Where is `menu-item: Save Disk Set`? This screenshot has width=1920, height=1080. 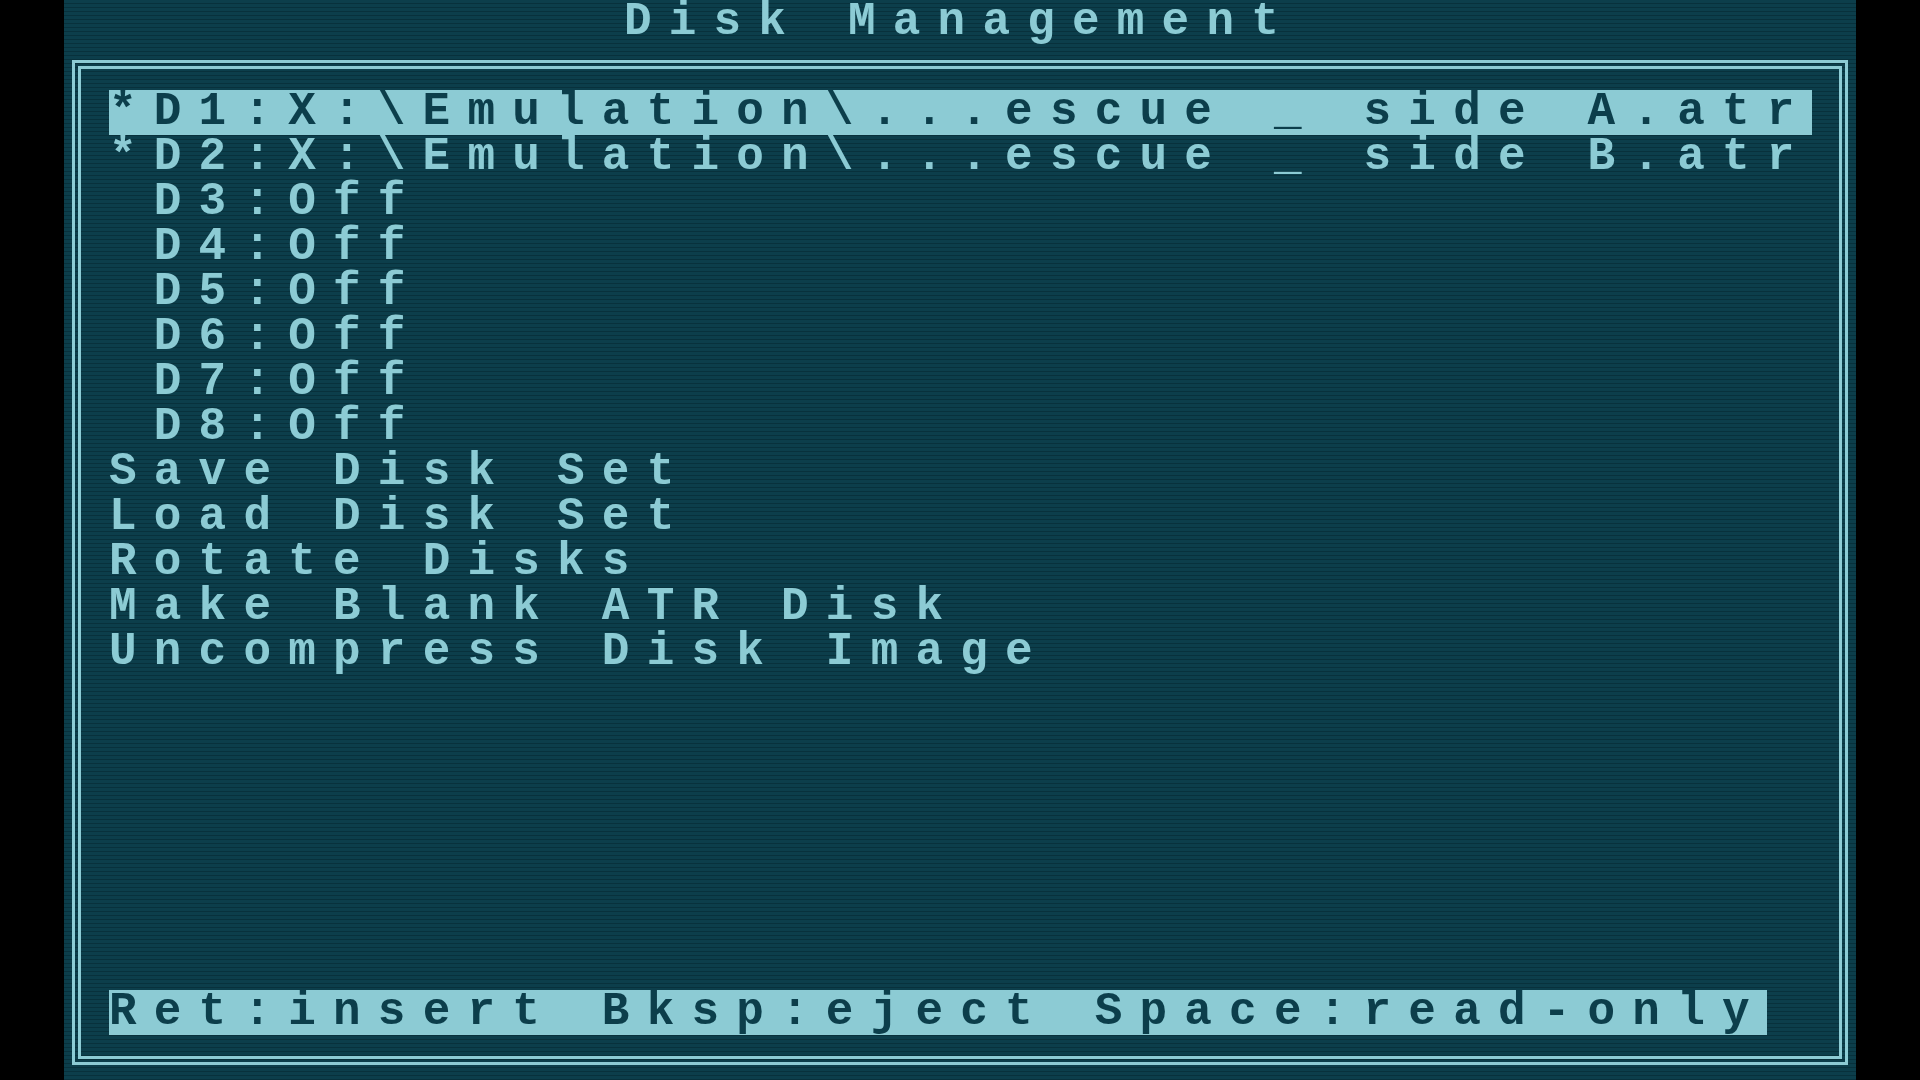
menu-item: Save Disk Set is located at coordinates (400, 472).